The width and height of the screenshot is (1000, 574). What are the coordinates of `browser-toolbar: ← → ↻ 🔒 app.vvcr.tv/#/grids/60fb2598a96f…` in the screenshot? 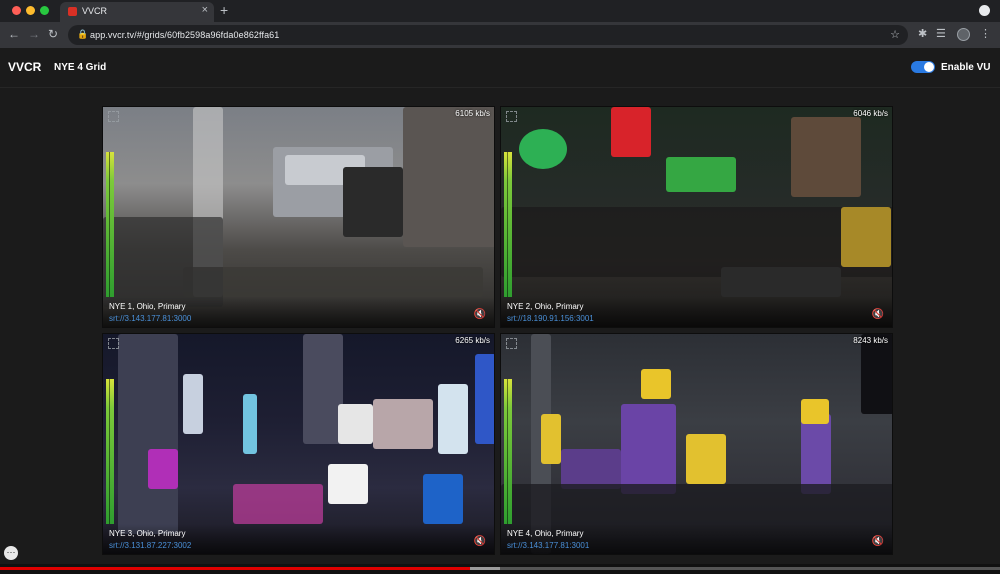 It's located at (500, 35).